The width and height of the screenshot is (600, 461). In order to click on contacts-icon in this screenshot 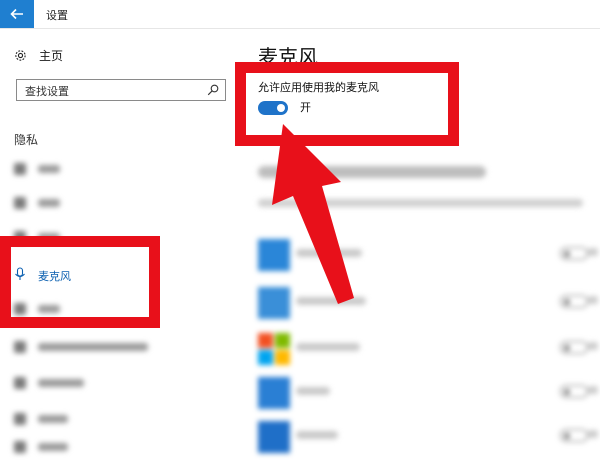, I will do `click(20, 419)`.